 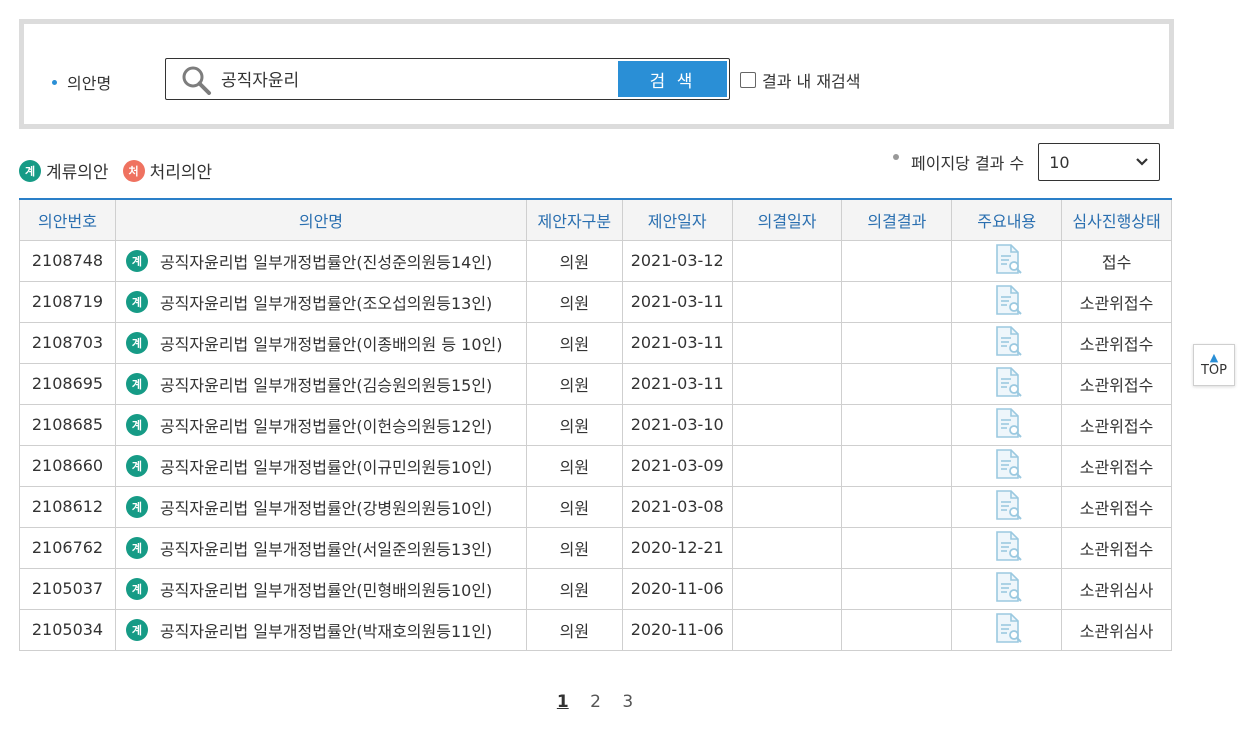 I want to click on bill-title-link: 공직자윤리법 일부개정법률안(박재호의원등11인), so click(x=326, y=631).